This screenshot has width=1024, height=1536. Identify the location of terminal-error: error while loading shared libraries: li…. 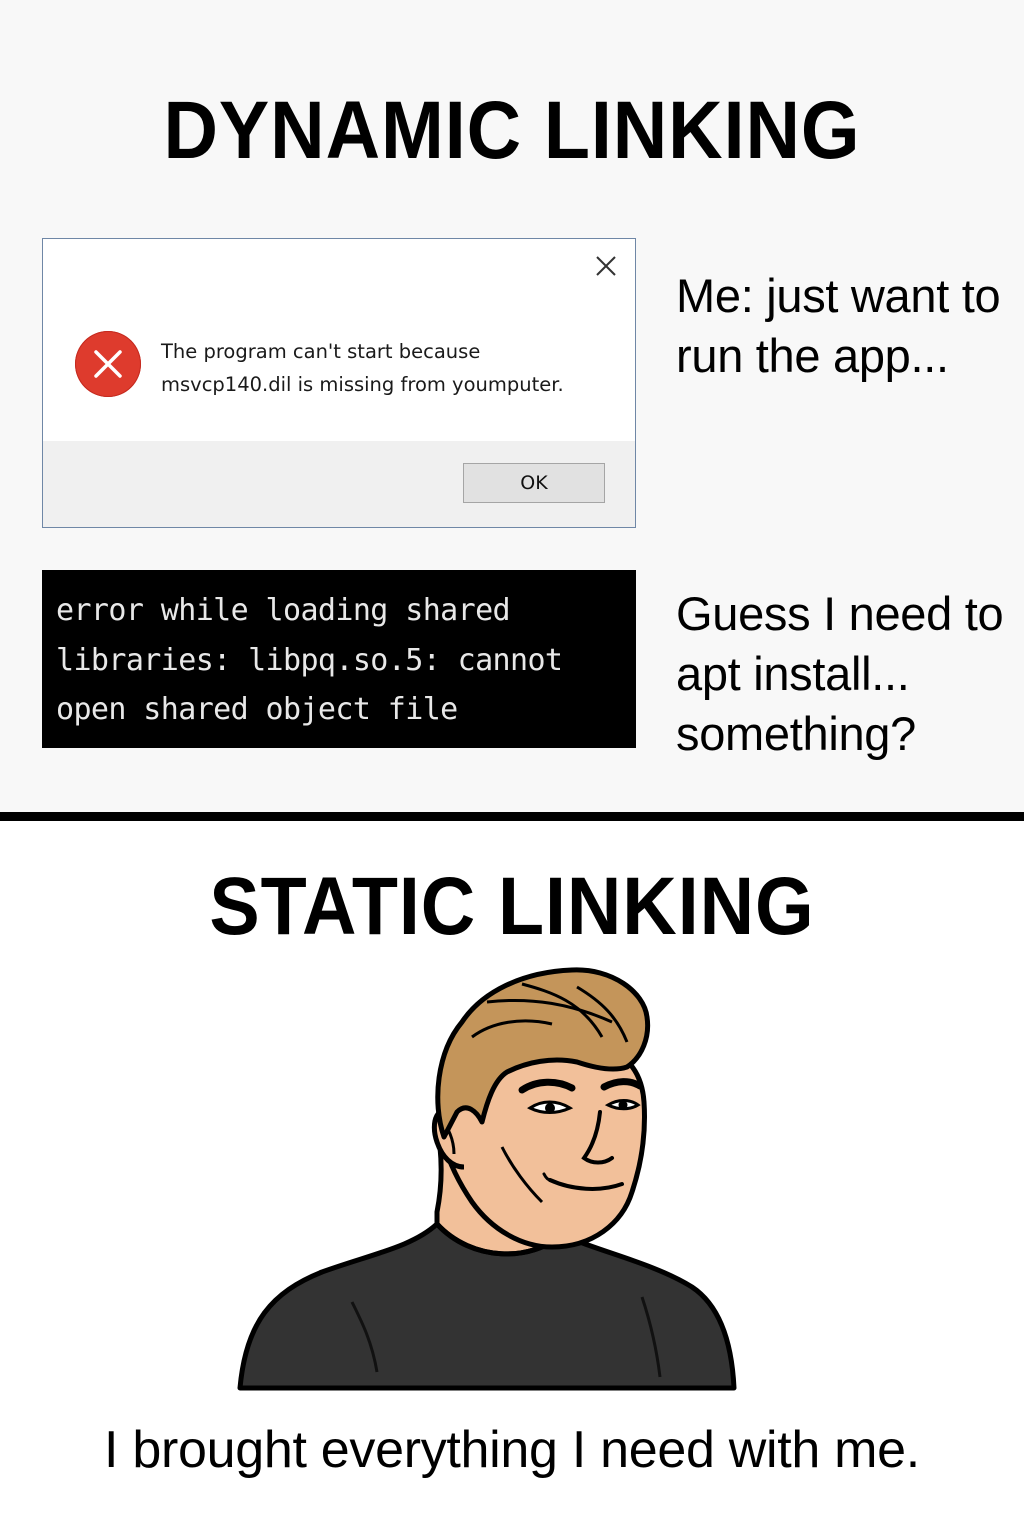
(339, 659).